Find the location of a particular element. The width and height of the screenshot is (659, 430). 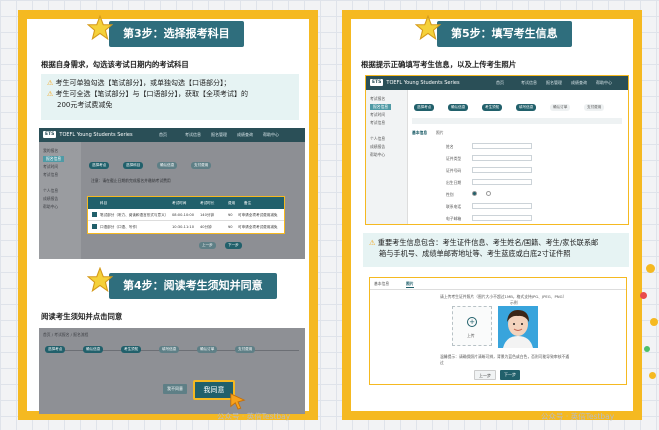

table-header: 科目 考试时间 考试时长 费用 备注 is located at coordinates (186, 203).